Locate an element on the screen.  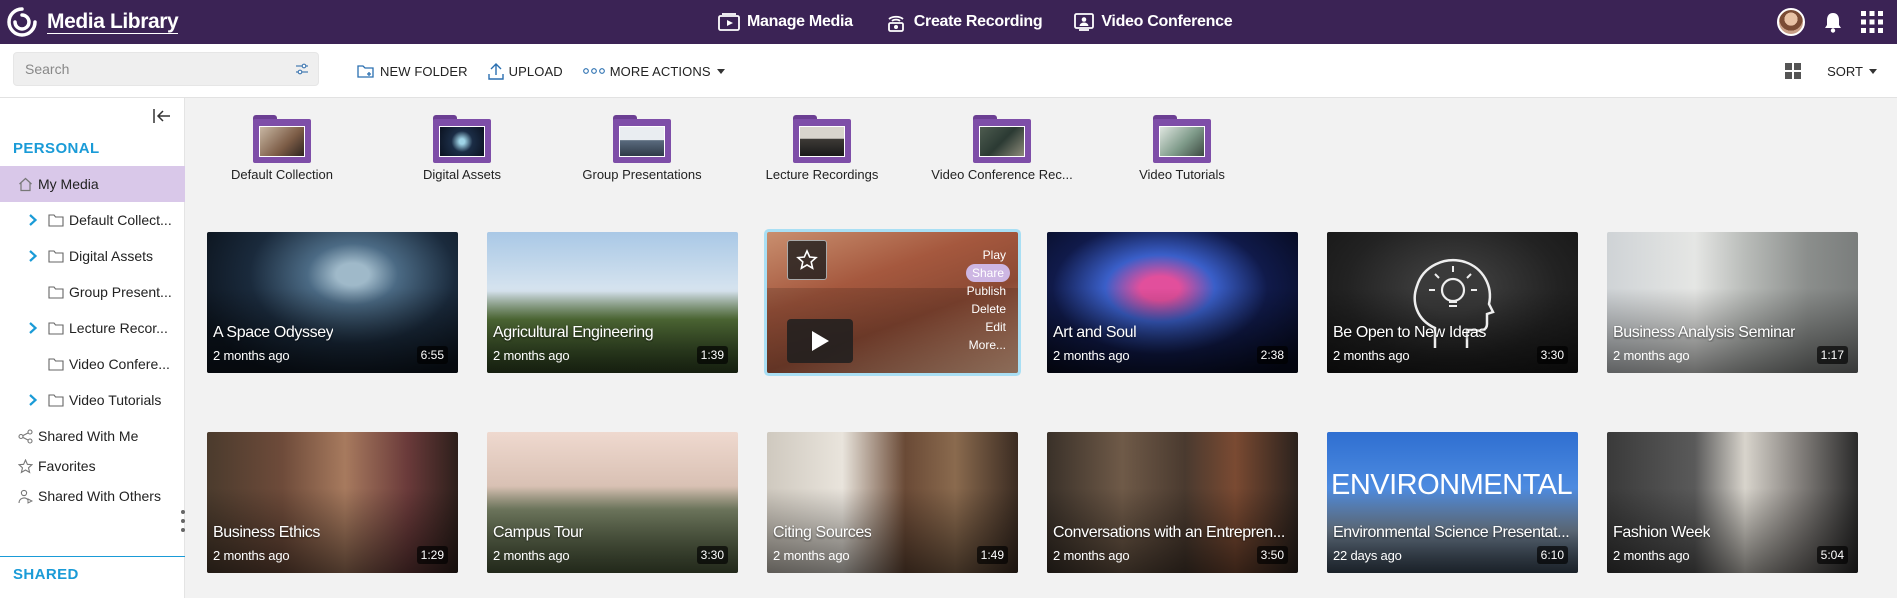
media-card: Fashion Week 2 months ago 5:04 is located at coordinates (1732, 502).